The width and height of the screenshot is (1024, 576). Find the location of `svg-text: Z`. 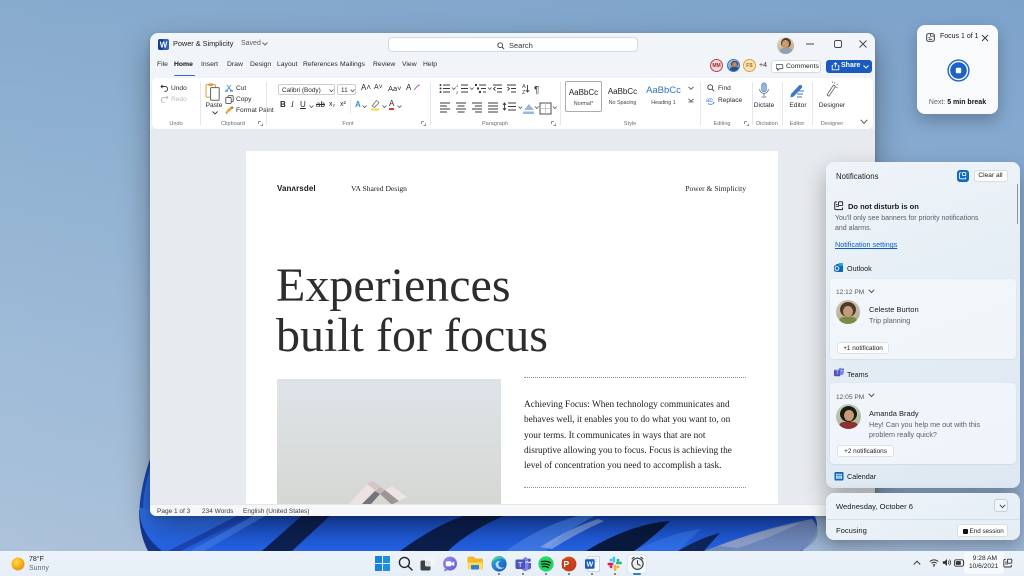

svg-text: Z is located at coordinates (524, 93).